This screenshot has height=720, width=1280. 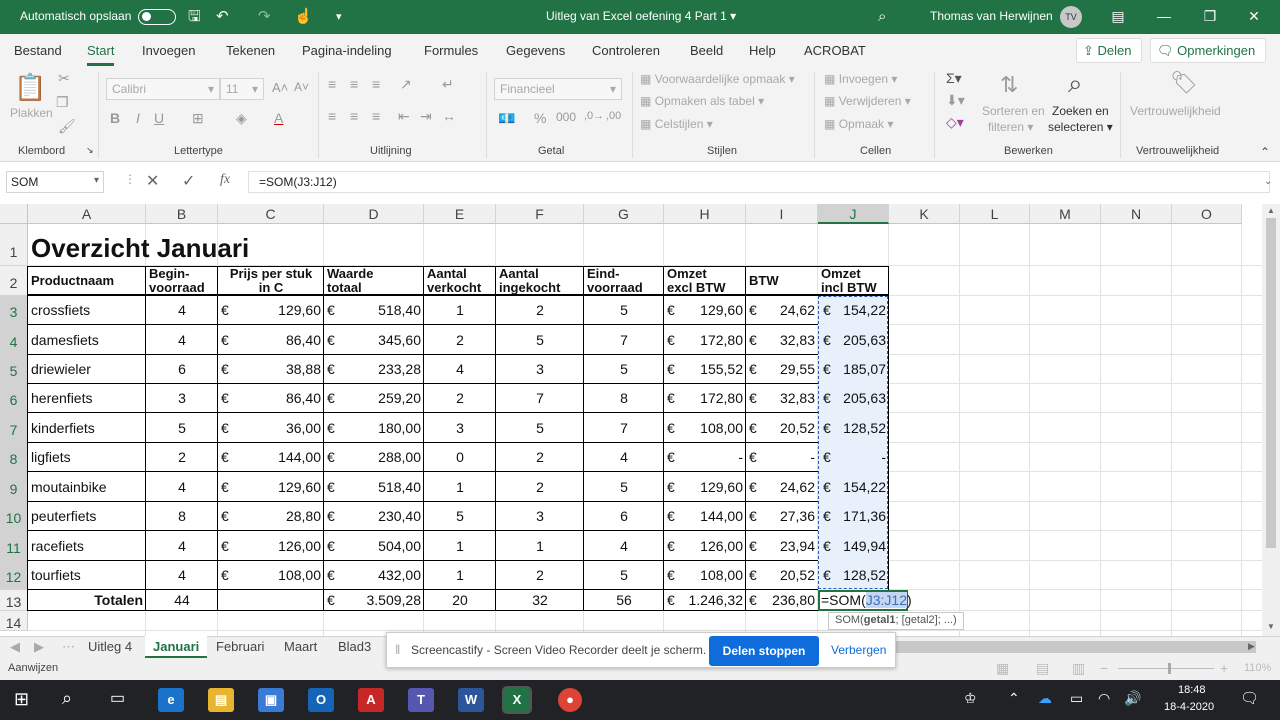 What do you see at coordinates (1184, 83) in the screenshot?
I see `sensitivity-icon: 🏷` at bounding box center [1184, 83].